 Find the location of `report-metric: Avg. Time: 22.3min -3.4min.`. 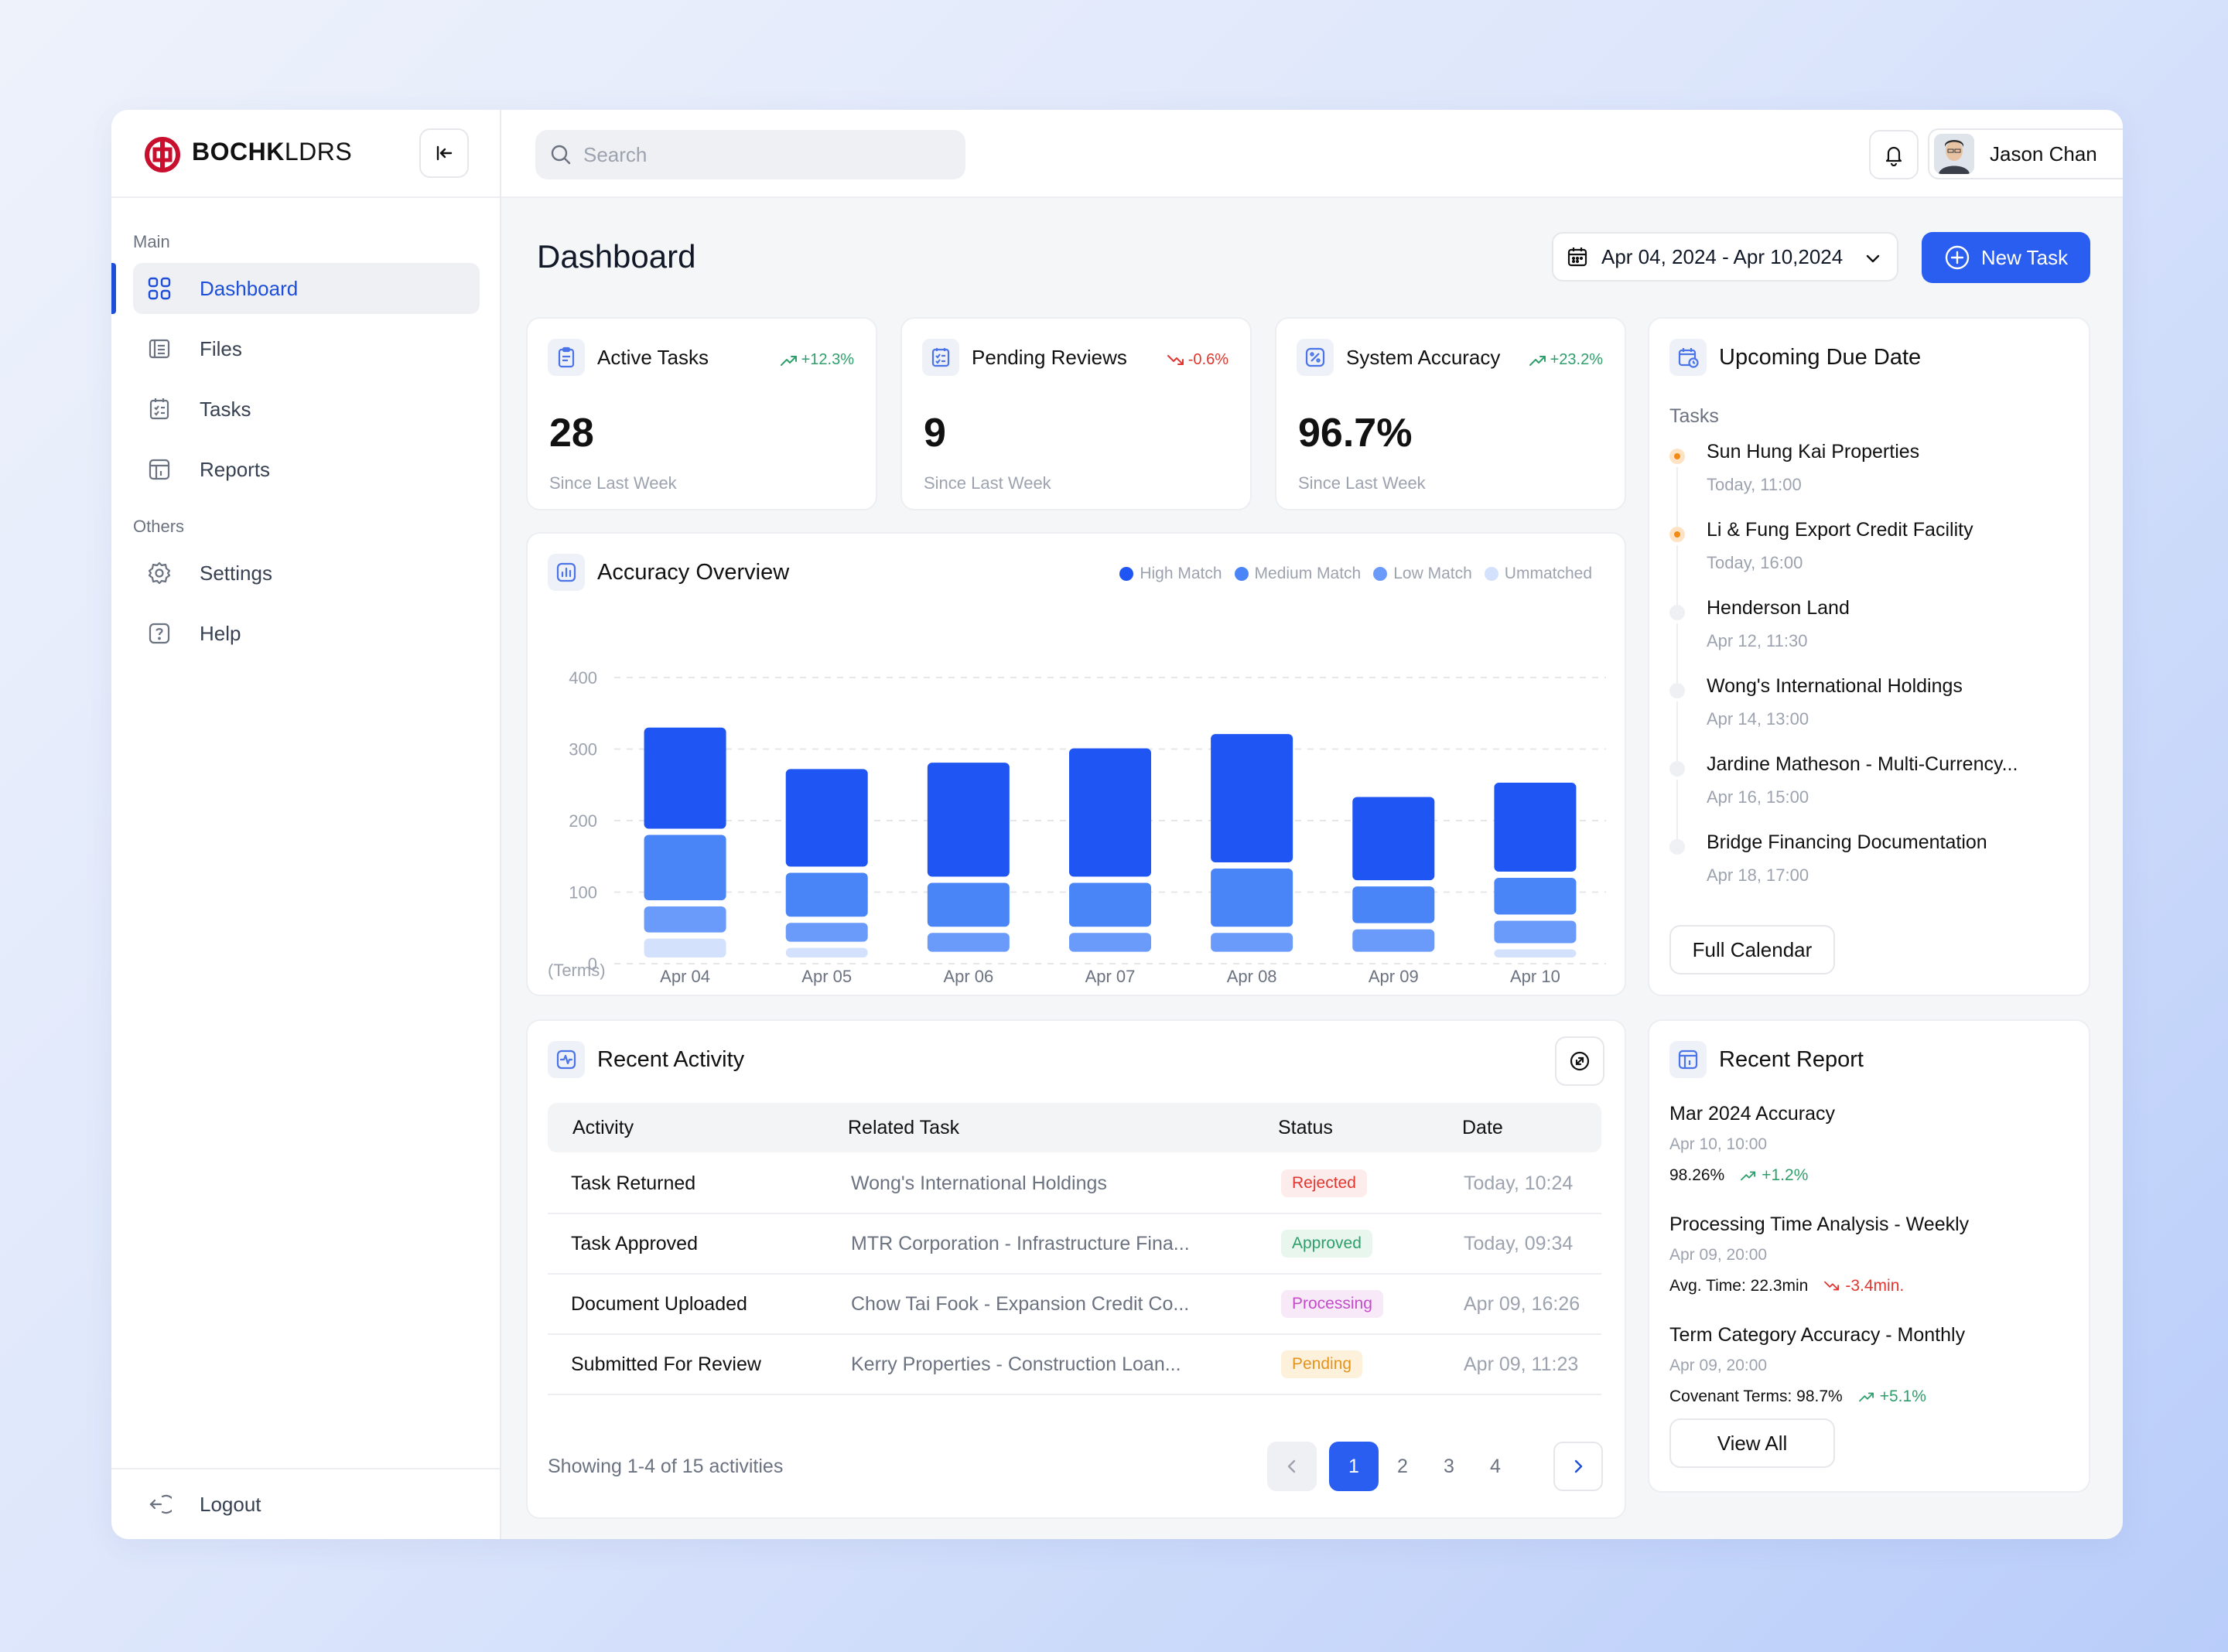

report-metric: Avg. Time: 22.3min -3.4min. is located at coordinates (1786, 1286).